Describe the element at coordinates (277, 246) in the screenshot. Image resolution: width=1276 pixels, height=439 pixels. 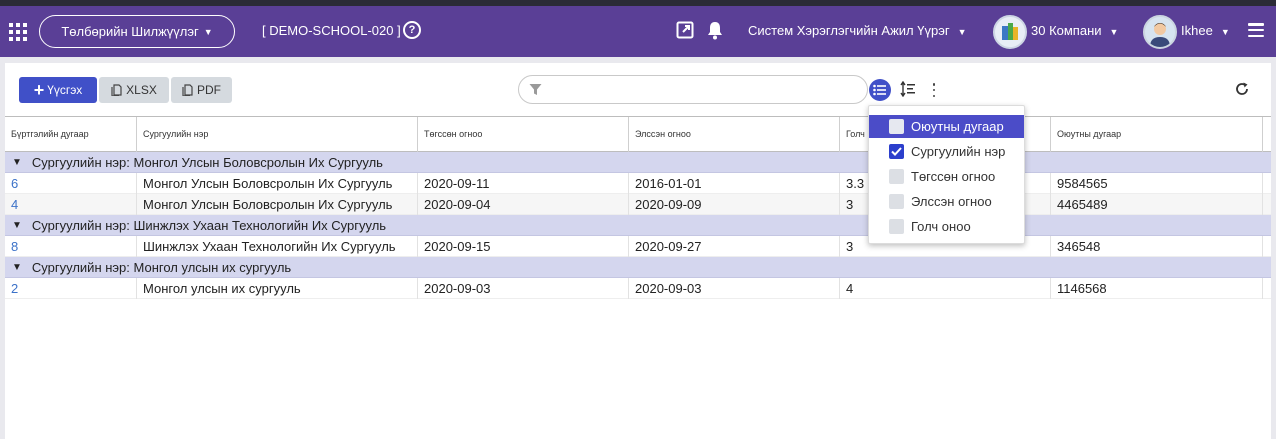
I see `table-cell: Шинжлэх Ухаан Технологийн Их Сургууль` at that location.